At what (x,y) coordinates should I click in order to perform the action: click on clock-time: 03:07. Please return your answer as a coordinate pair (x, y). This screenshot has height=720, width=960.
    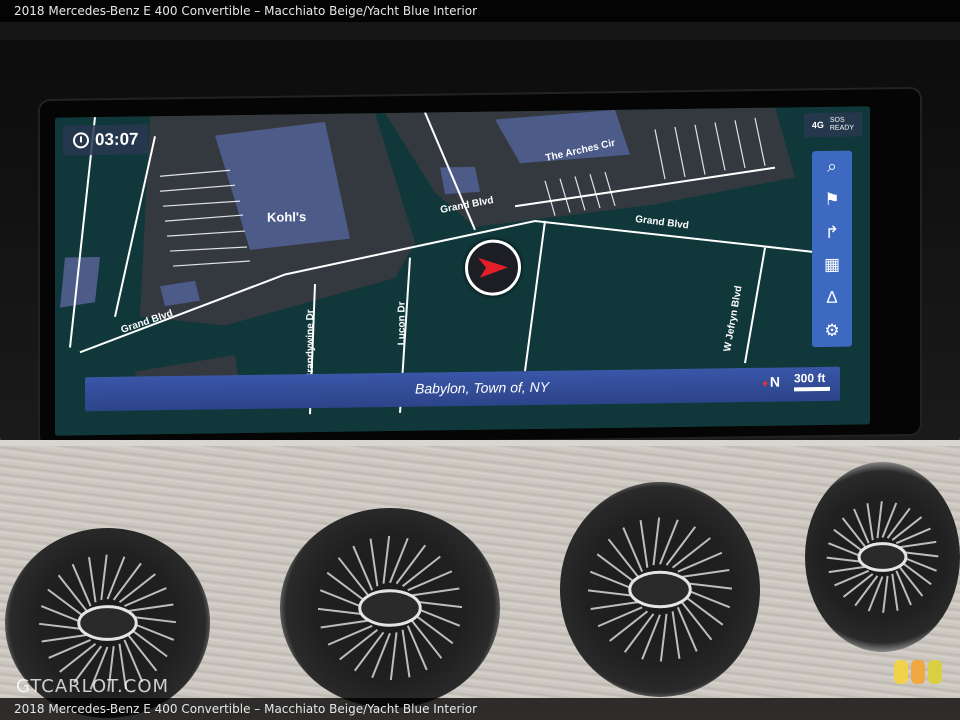
    Looking at the image, I should click on (117, 139).